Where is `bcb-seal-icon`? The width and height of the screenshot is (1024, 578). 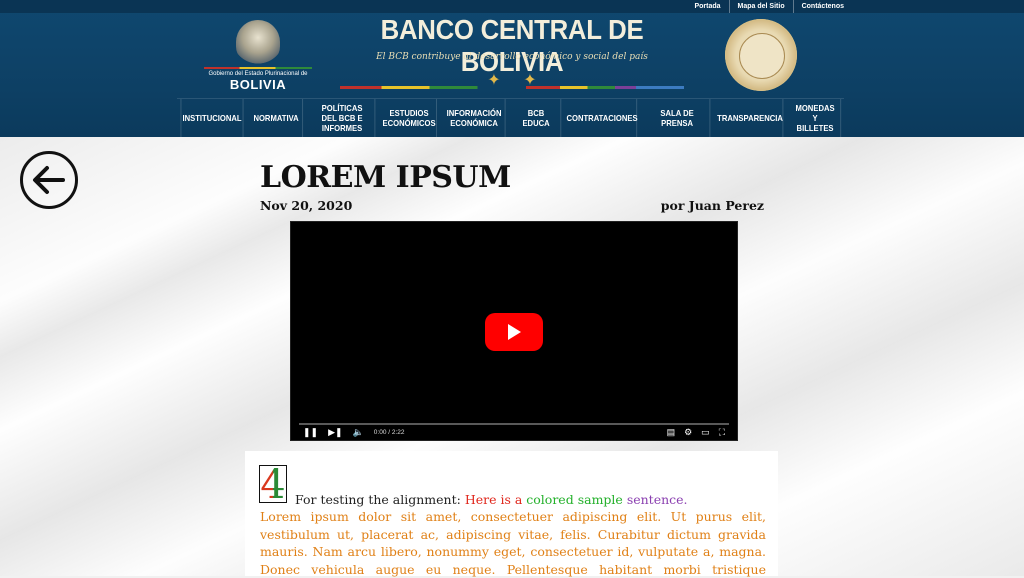
bcb-seal-icon is located at coordinates (761, 55).